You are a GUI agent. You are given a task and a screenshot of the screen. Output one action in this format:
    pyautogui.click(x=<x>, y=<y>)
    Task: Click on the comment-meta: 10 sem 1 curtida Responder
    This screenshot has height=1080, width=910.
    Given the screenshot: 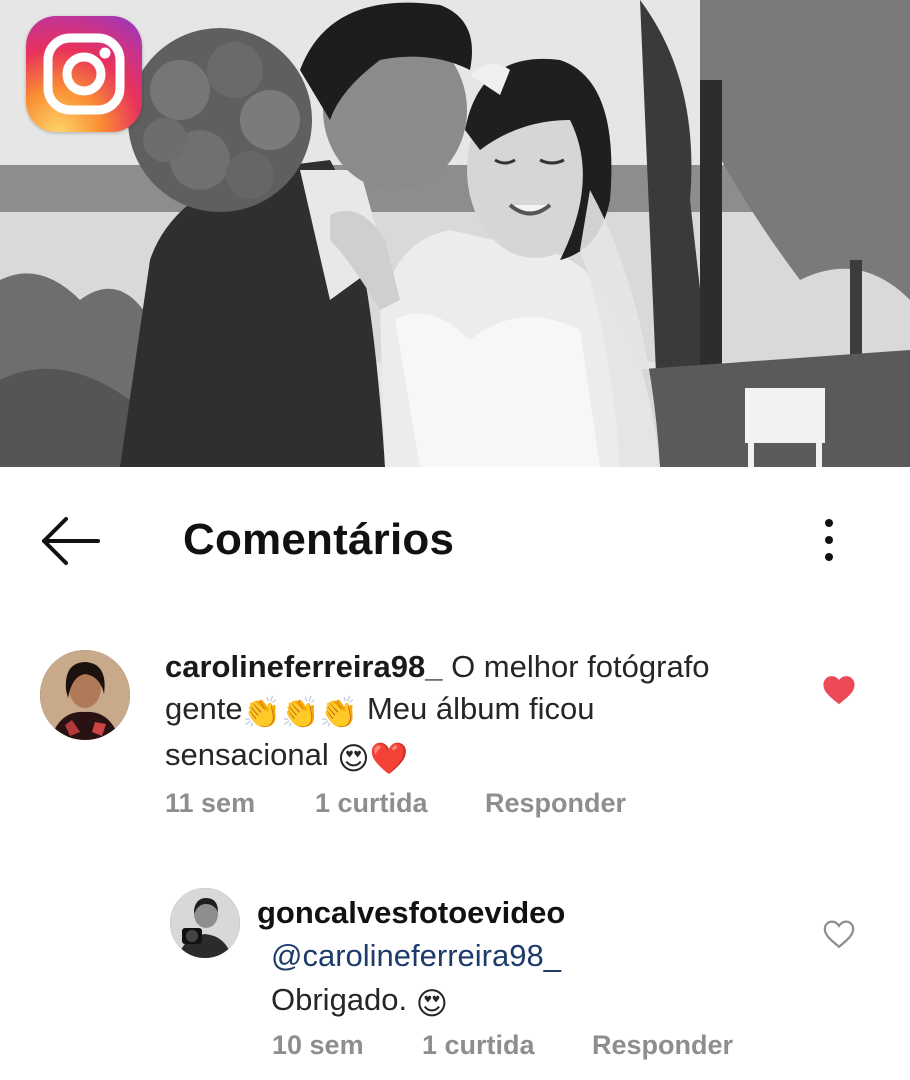 What is the action you would take?
    pyautogui.click(x=572, y=1047)
    